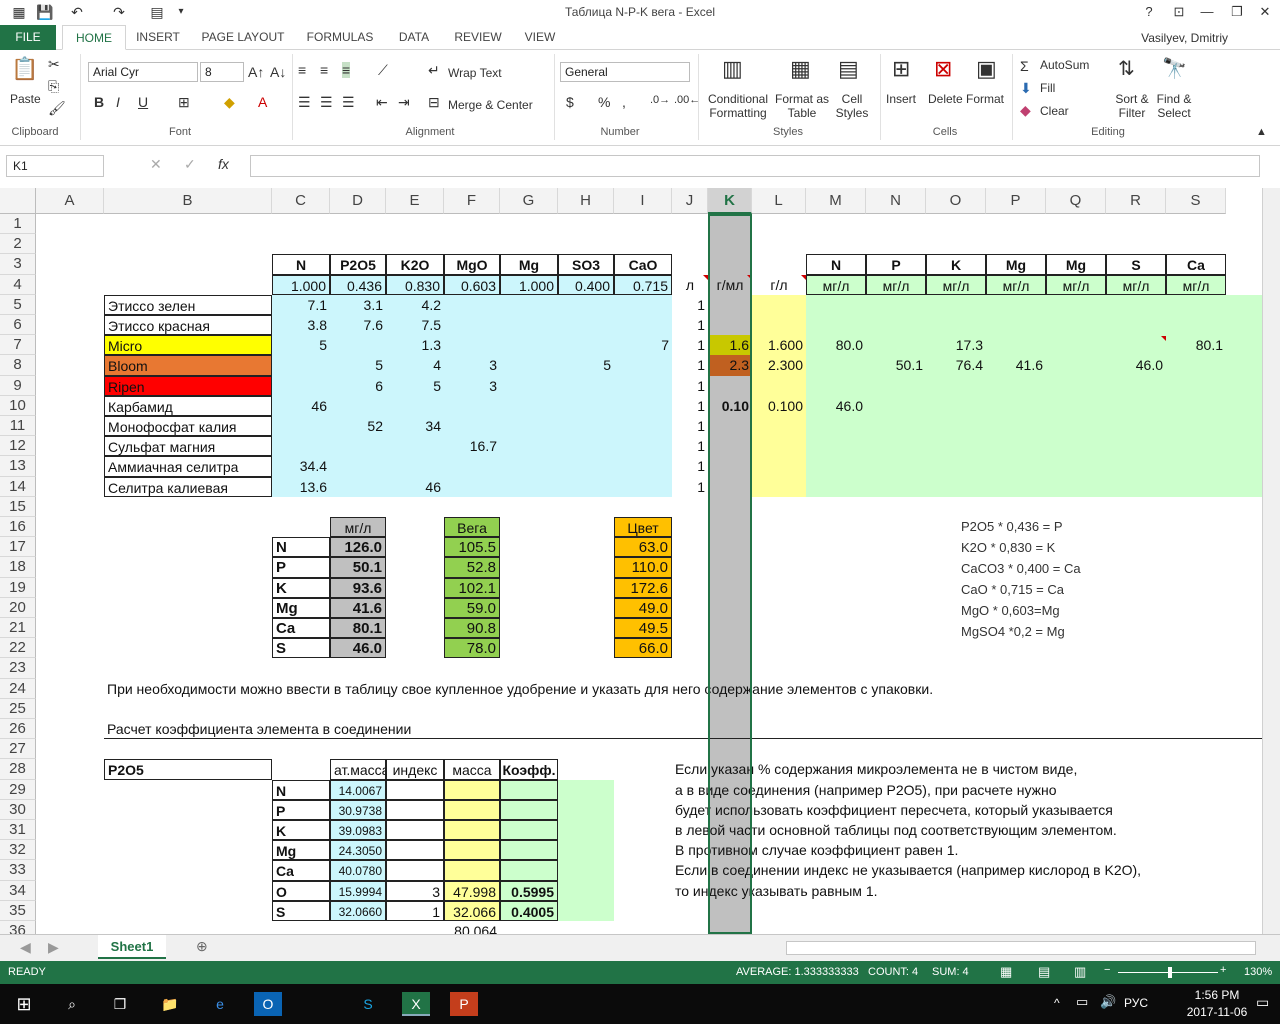  Describe the element at coordinates (358, 386) in the screenshot. I see `value-D9: 6` at that location.